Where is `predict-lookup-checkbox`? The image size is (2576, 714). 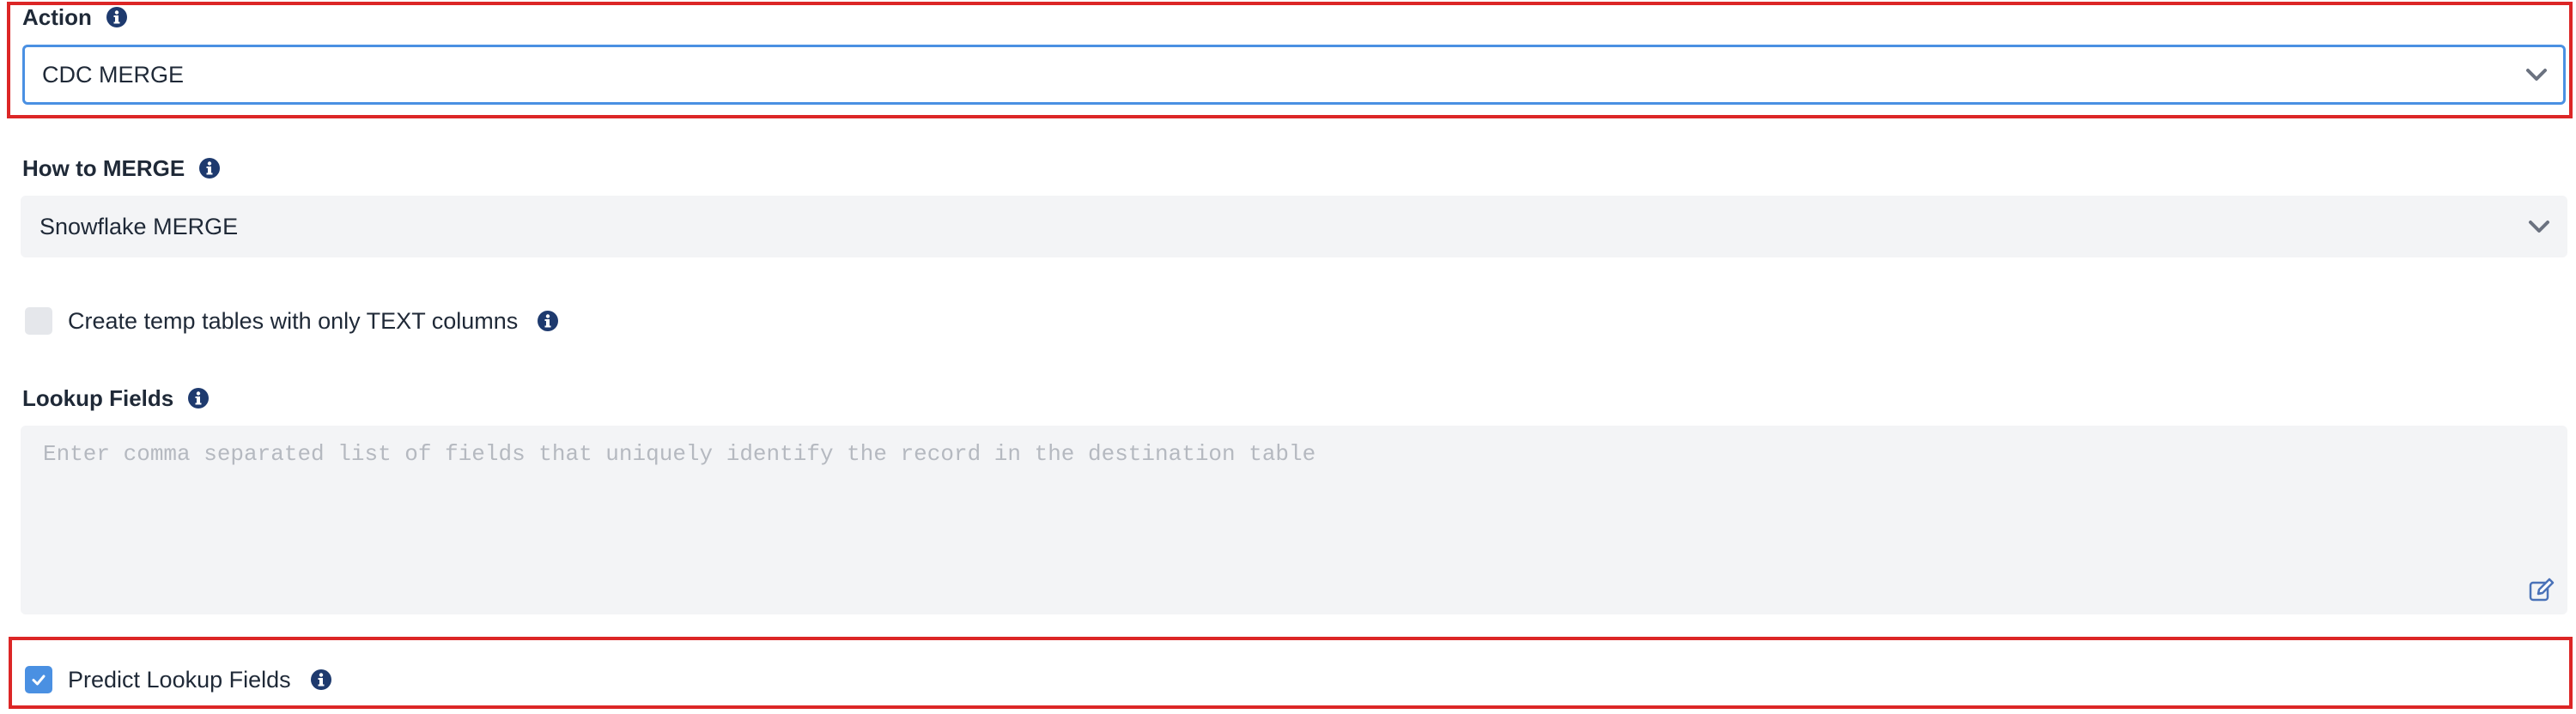
predict-lookup-checkbox is located at coordinates (38, 679).